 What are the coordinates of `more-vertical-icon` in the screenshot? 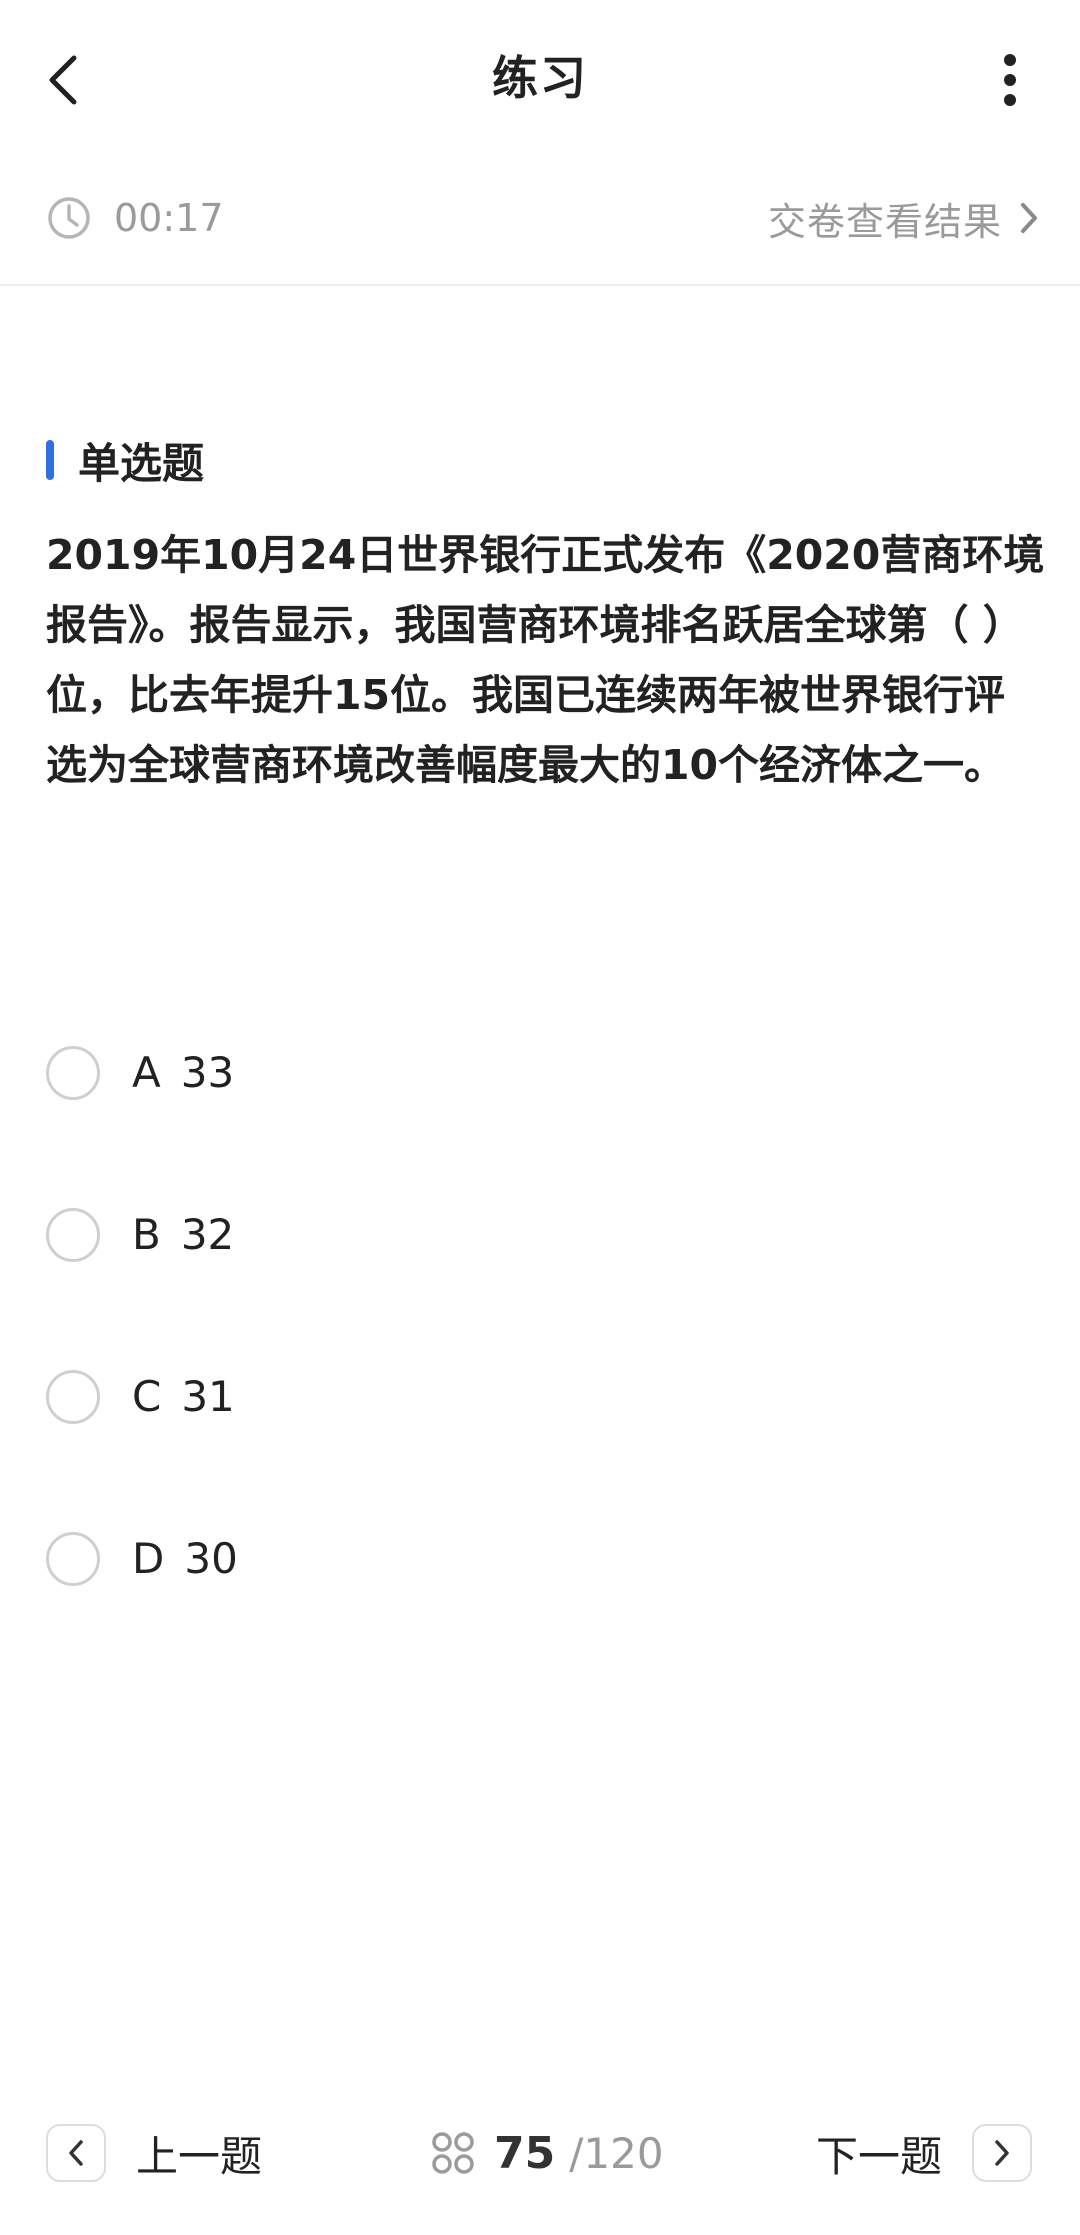 It's located at (1010, 80).